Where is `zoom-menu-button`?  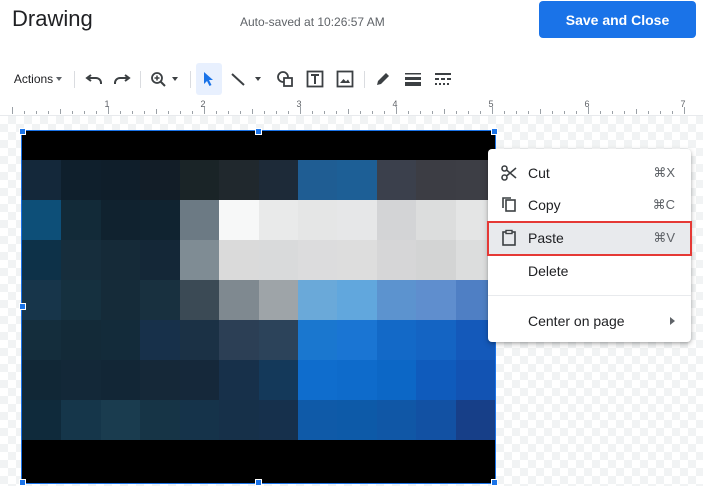
zoom-menu-button is located at coordinates (165, 79).